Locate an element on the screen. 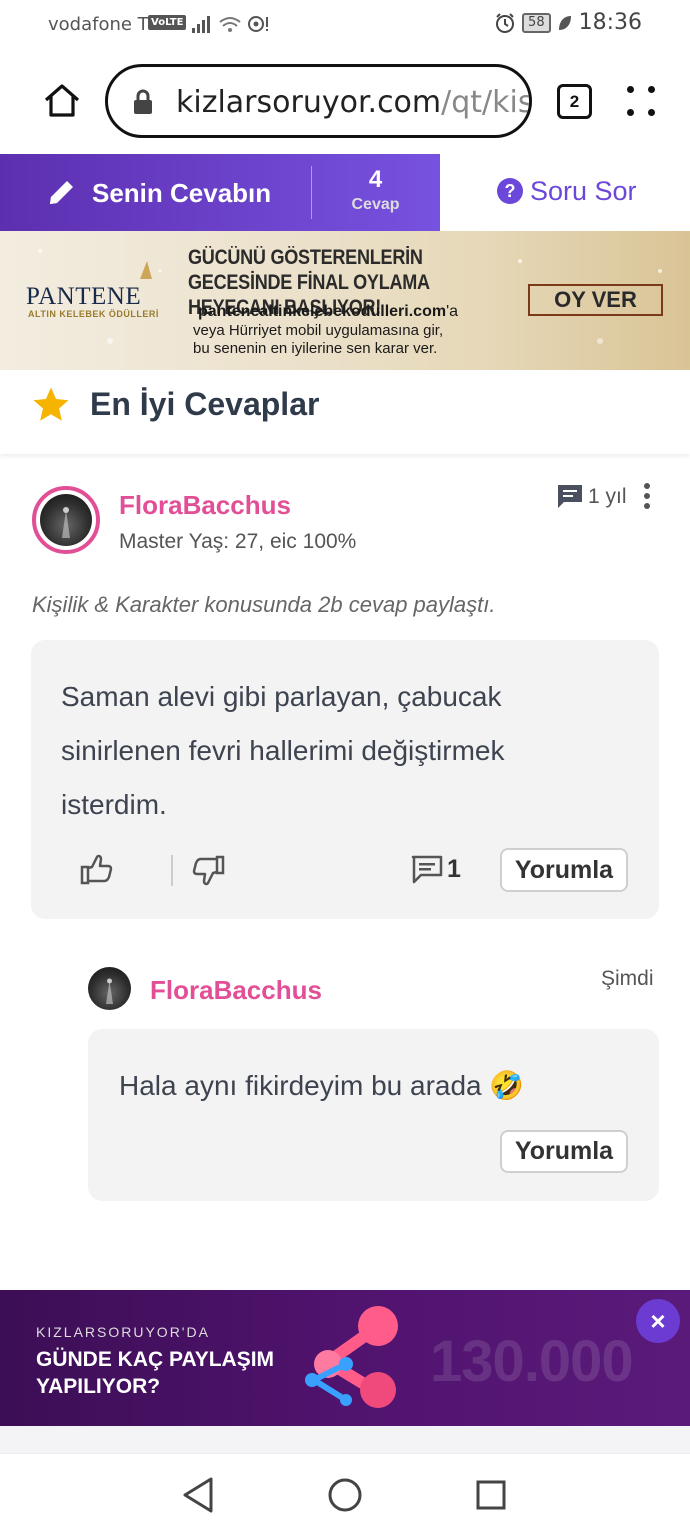 The width and height of the screenshot is (690, 1533). more-menu-icon is located at coordinates (639, 102).